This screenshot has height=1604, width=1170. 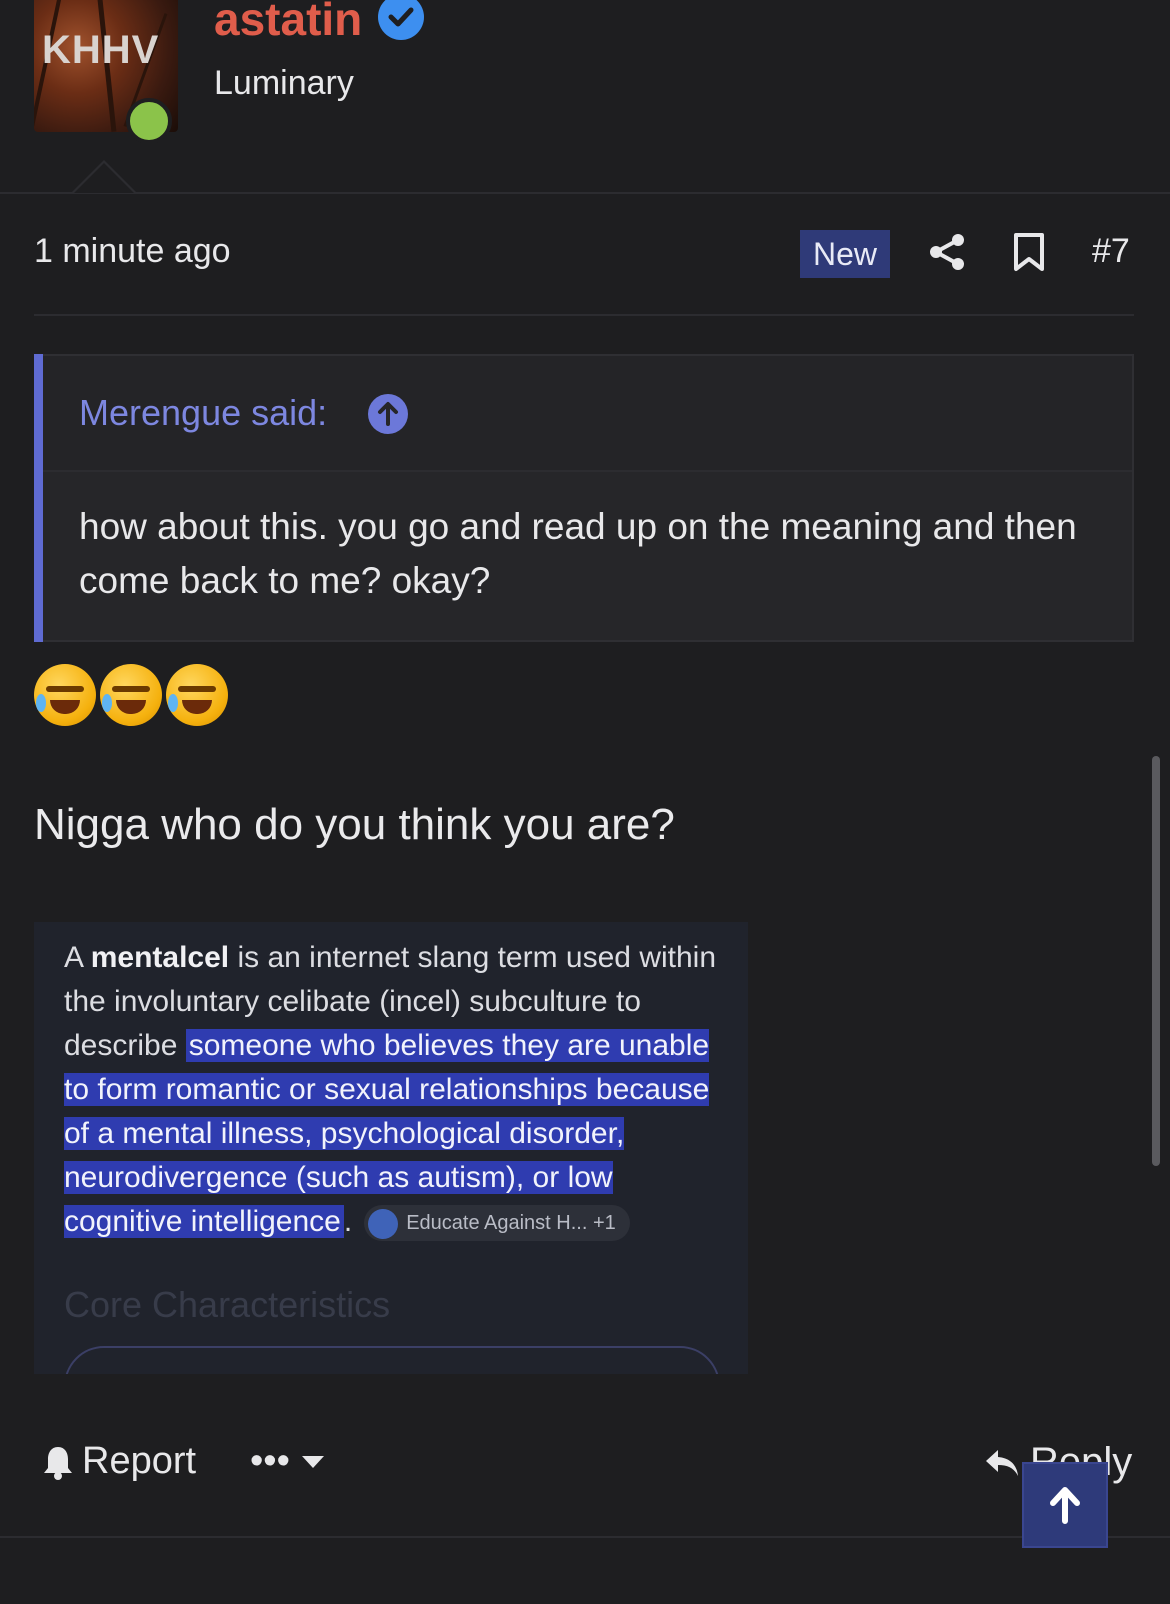 I want to click on share-icon, so click(x=948, y=252).